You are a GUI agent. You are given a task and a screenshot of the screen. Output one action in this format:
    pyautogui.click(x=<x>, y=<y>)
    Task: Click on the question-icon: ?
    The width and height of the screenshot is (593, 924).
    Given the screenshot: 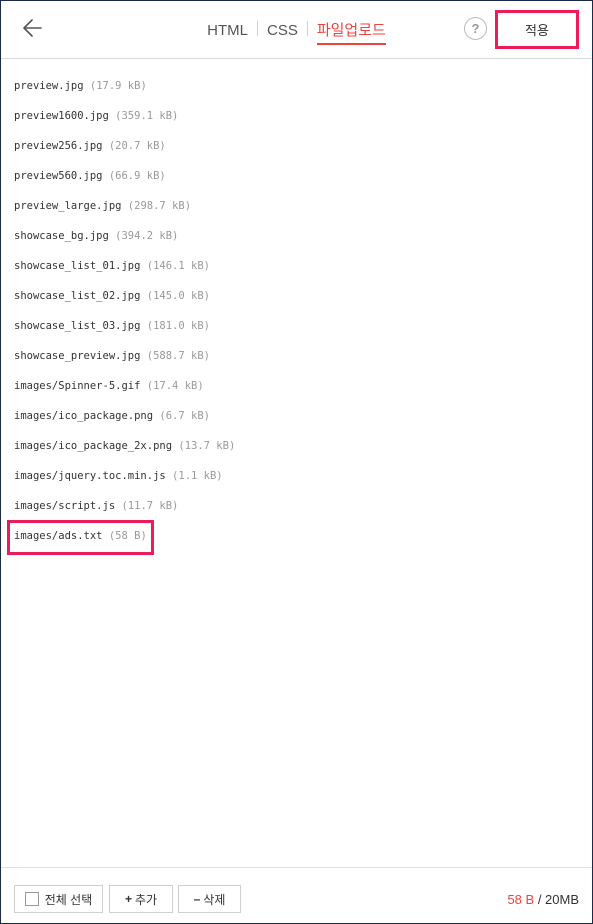 What is the action you would take?
    pyautogui.click(x=475, y=28)
    